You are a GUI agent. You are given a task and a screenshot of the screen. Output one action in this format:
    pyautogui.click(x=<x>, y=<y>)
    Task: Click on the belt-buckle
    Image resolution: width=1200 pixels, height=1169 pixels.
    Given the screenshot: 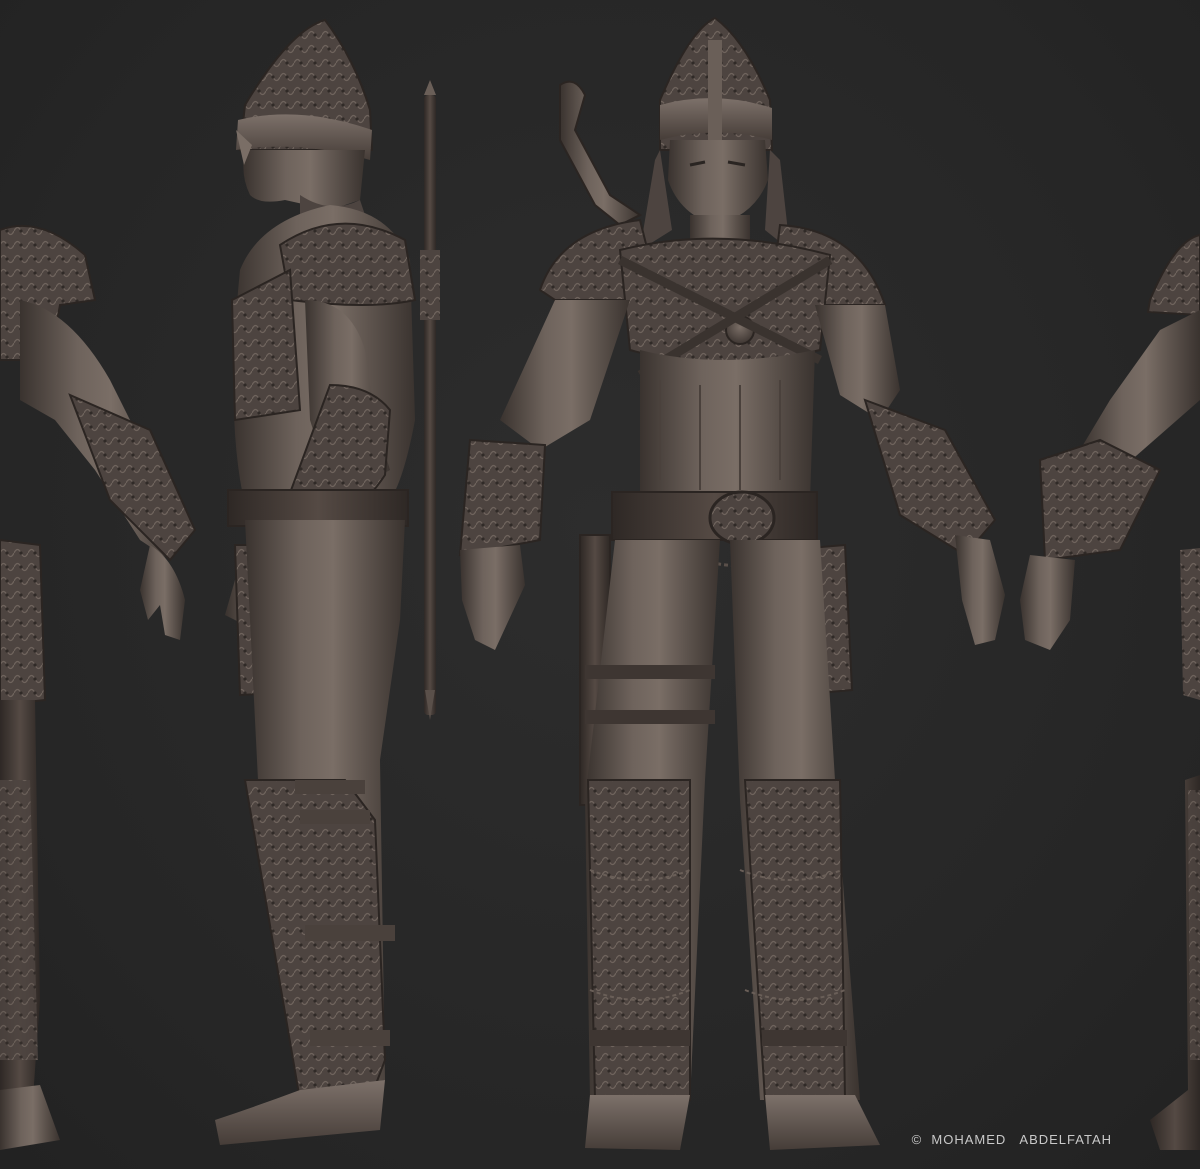 What is the action you would take?
    pyautogui.click(x=742, y=518)
    